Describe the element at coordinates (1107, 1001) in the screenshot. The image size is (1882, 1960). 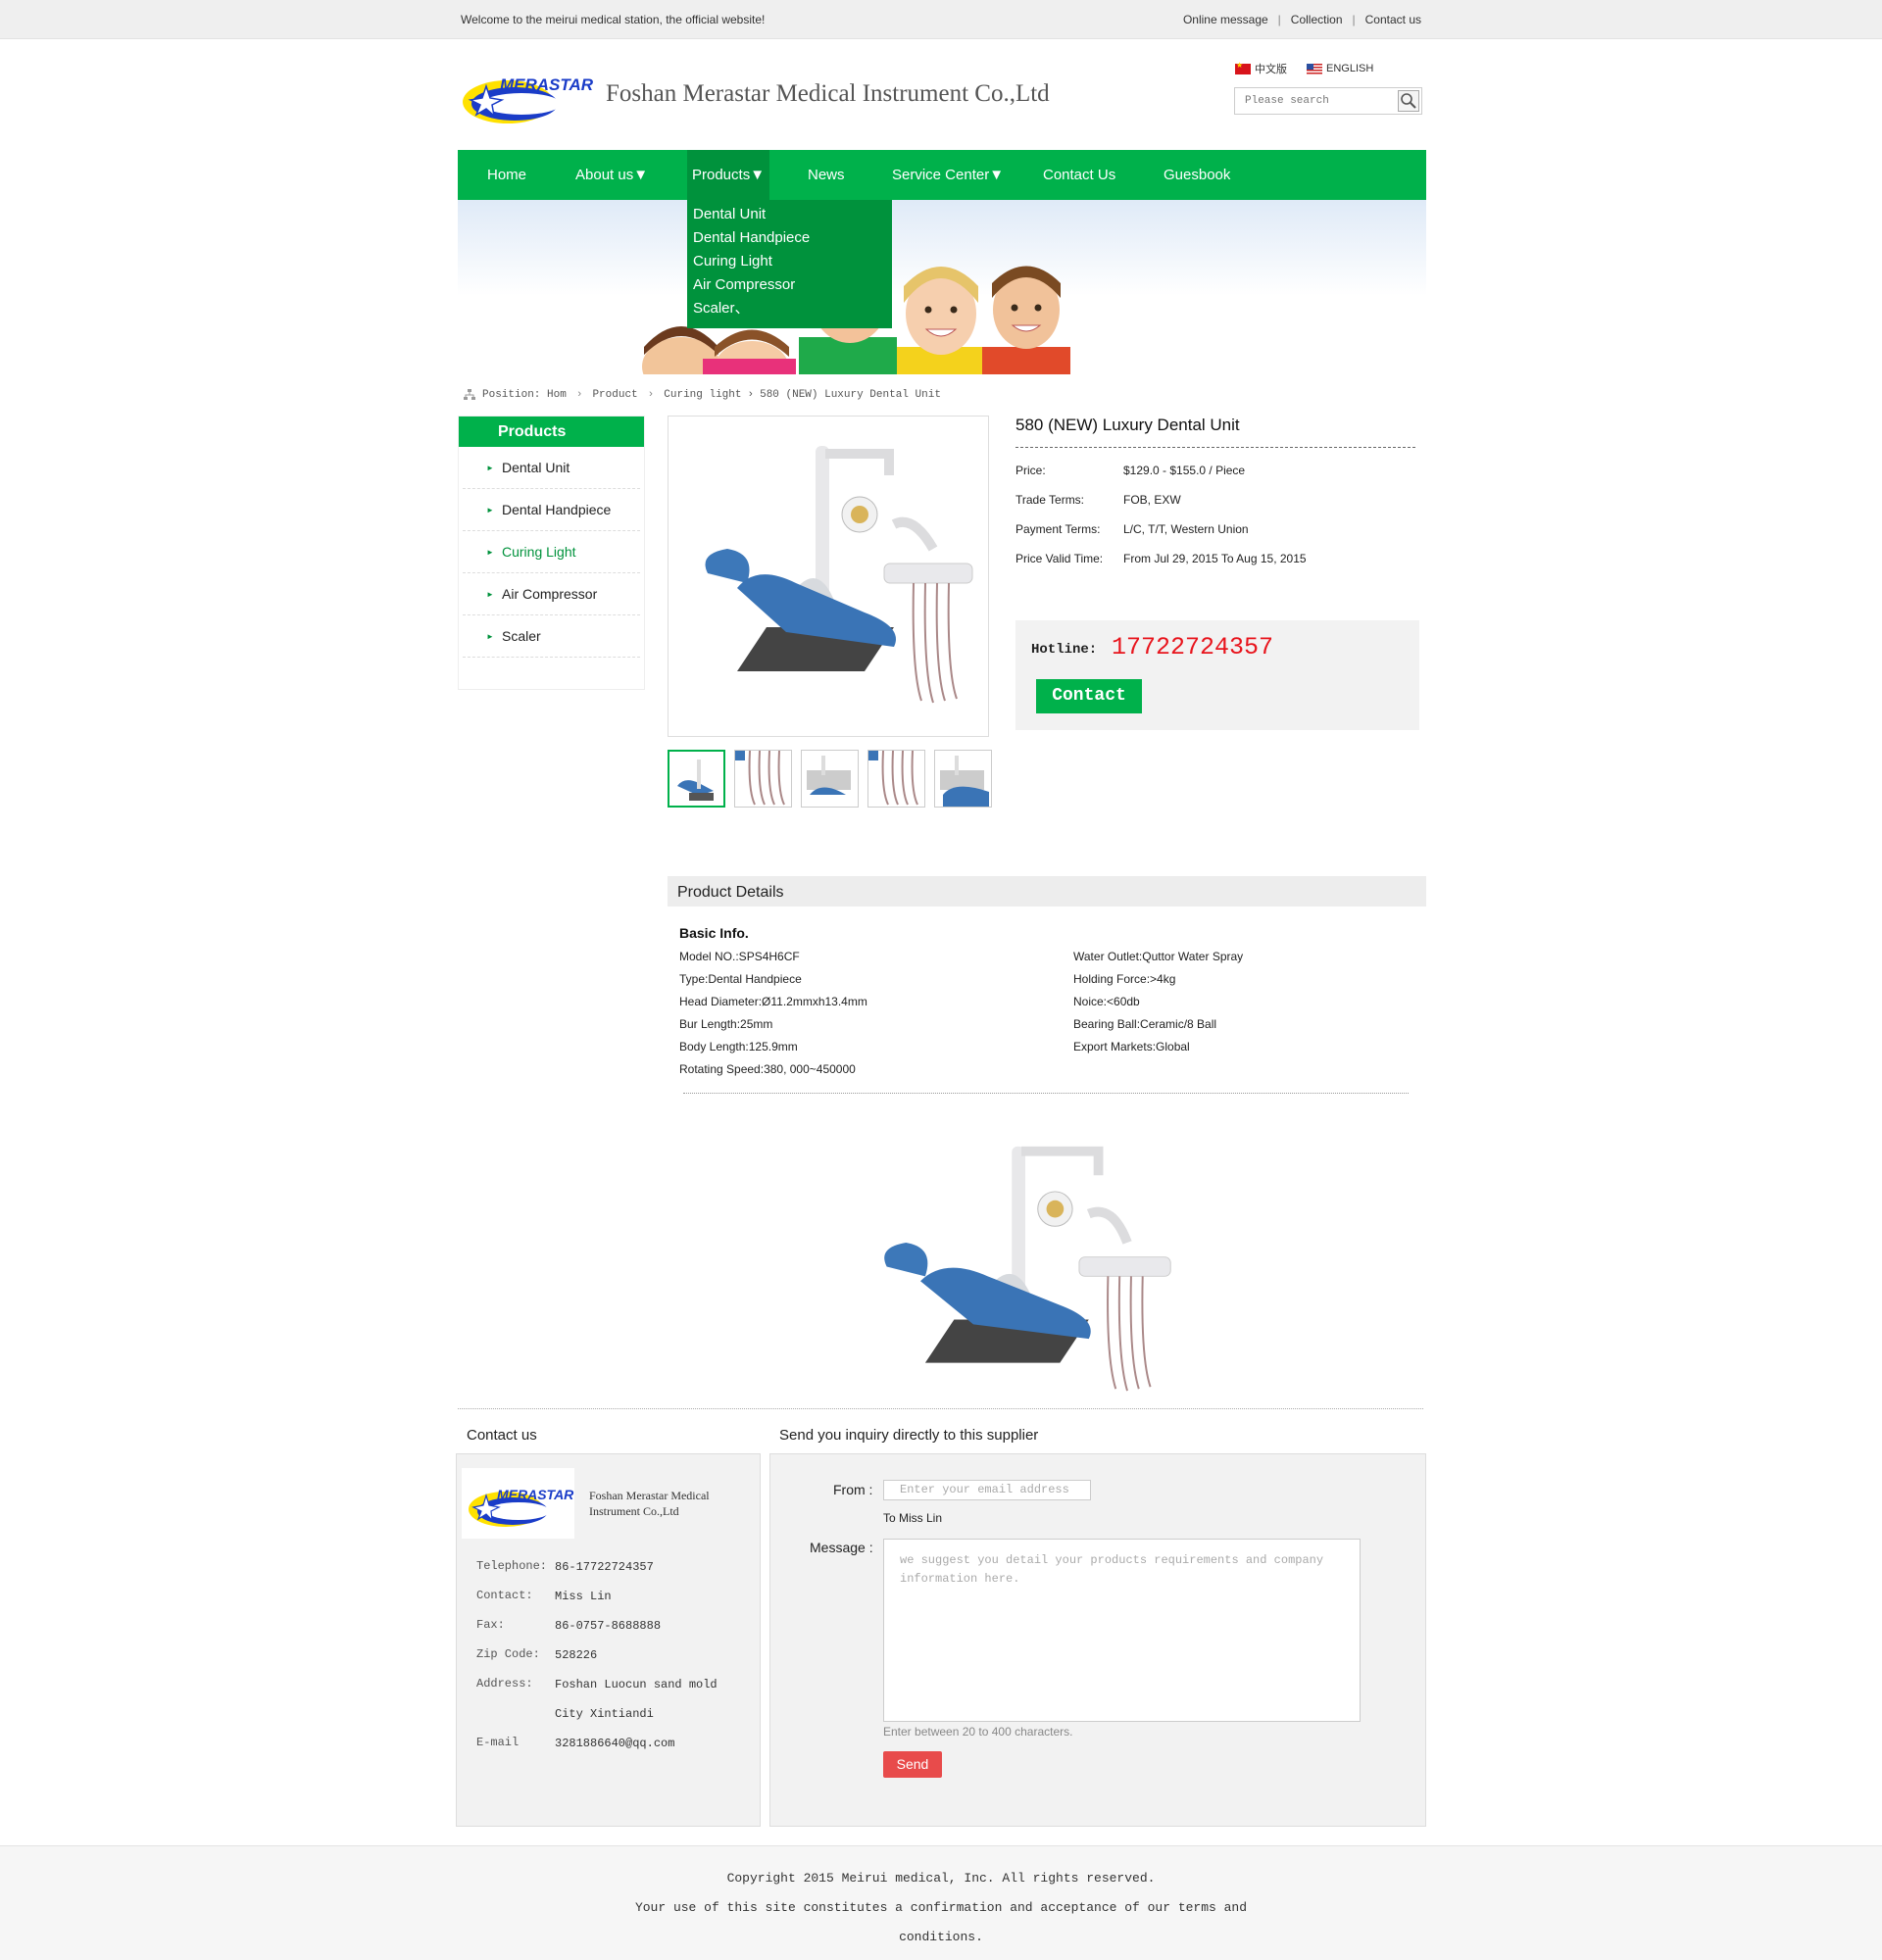
I see `detail-noise: Noice:<60db` at that location.